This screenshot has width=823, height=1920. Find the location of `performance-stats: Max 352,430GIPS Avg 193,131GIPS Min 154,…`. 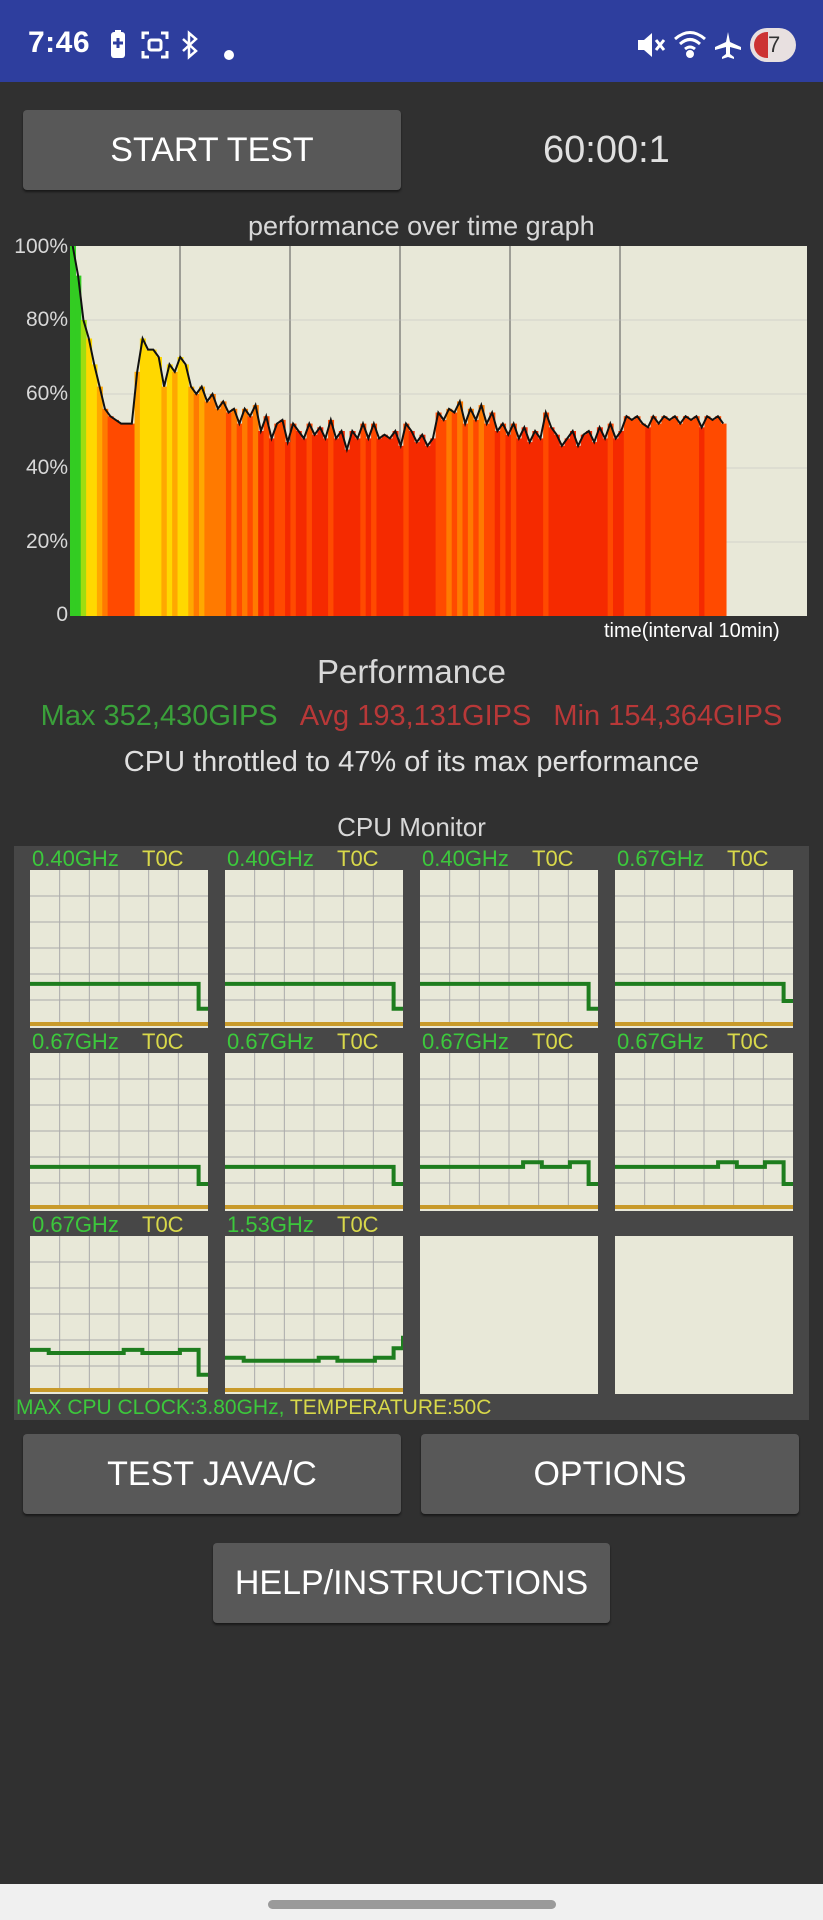

performance-stats: Max 352,430GIPS Avg 193,131GIPS Min 154,… is located at coordinates (411, 716).